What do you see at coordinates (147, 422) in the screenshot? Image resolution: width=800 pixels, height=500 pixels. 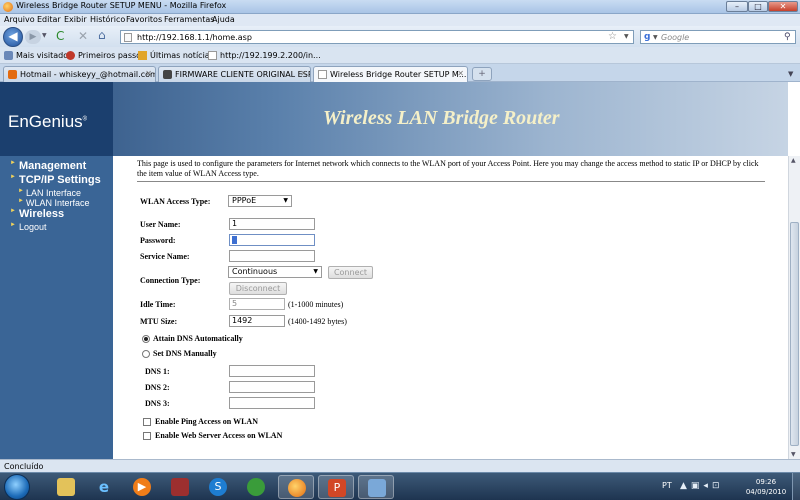 I see `ping-access-checkbox` at bounding box center [147, 422].